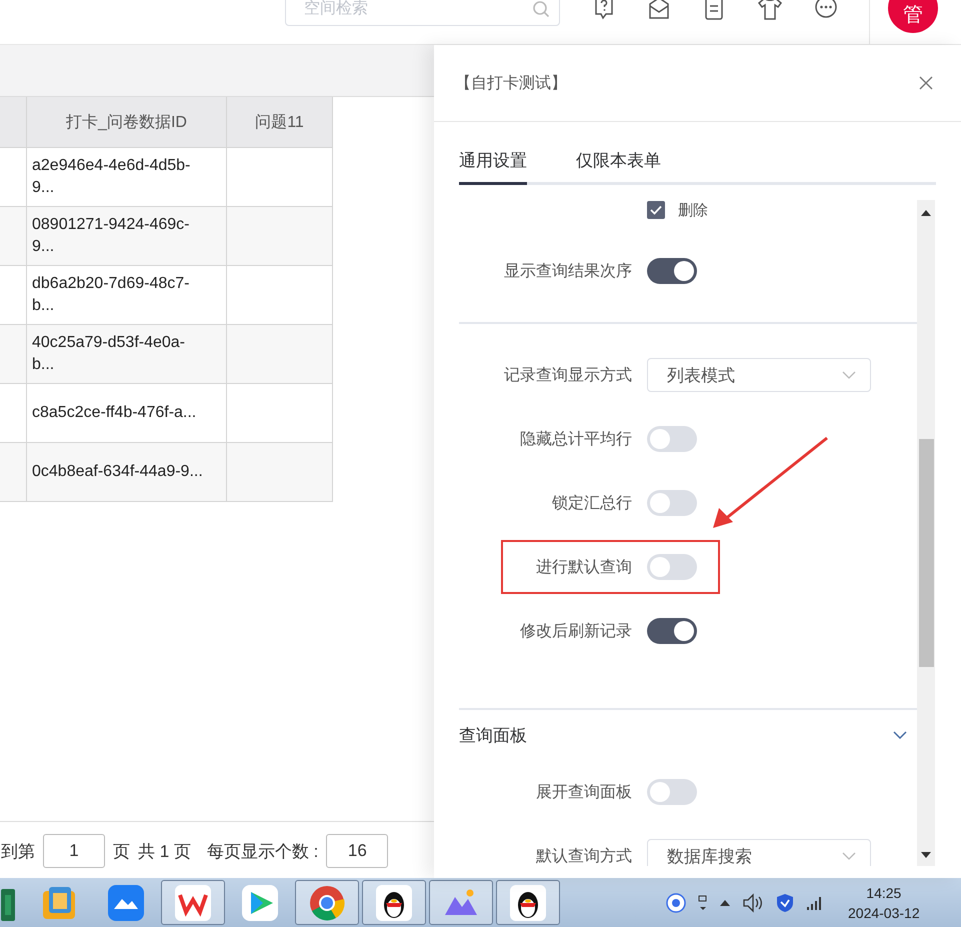  Describe the element at coordinates (759, 852) in the screenshot. I see `dropdown: 数据库搜索` at that location.